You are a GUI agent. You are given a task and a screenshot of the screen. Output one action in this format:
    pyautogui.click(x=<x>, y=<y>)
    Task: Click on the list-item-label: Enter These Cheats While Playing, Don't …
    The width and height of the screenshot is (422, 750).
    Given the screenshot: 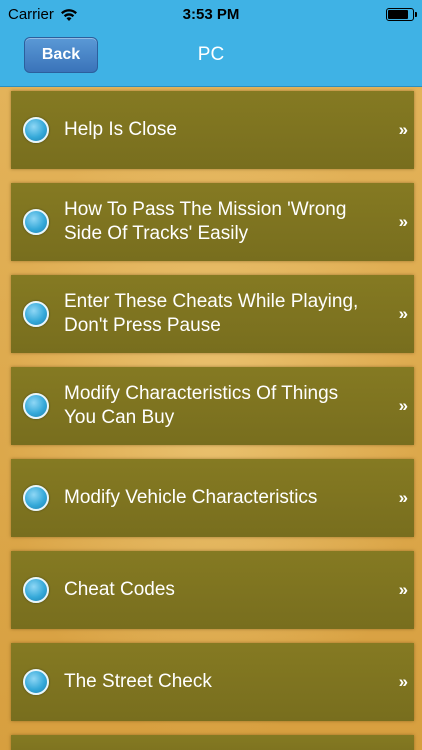 What is the action you would take?
    pyautogui.click(x=211, y=313)
    